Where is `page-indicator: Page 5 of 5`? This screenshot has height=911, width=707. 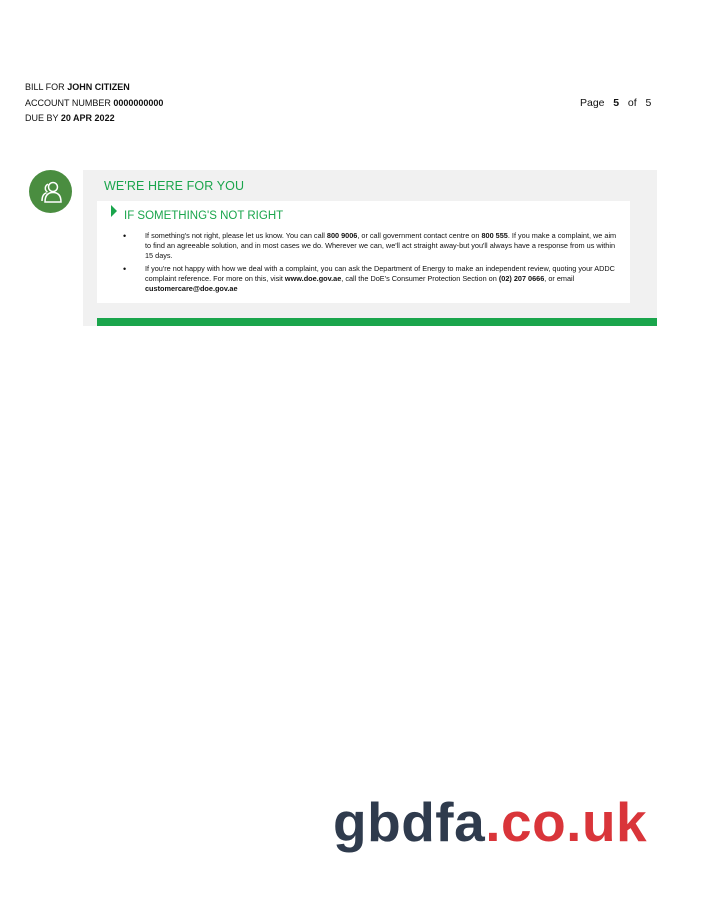
page-indicator: Page 5 of 5 is located at coordinates (615, 103).